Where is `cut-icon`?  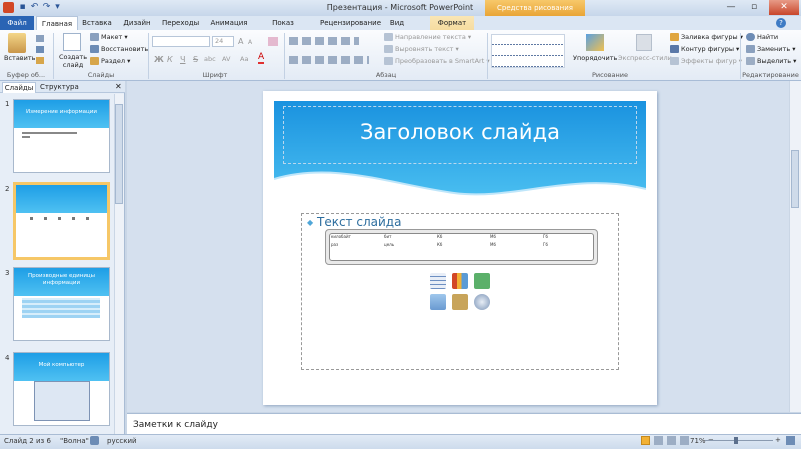
cut-icon is located at coordinates (40, 38).